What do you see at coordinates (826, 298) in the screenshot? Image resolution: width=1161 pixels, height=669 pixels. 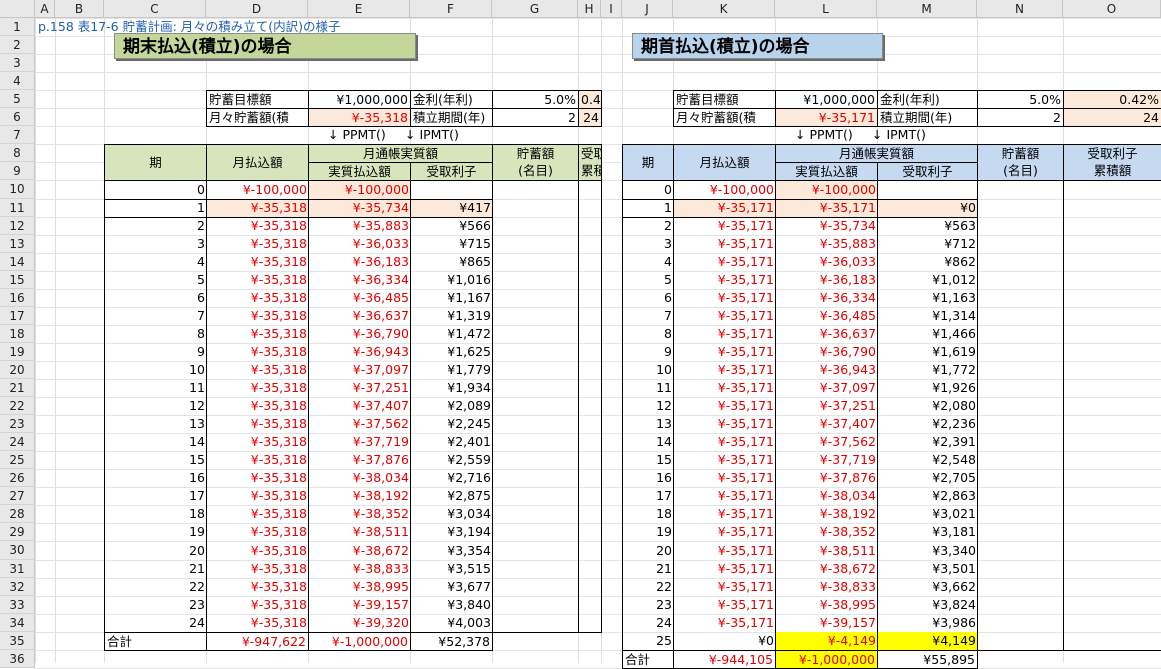 I see `real-pay-cell: ¥-36,334` at bounding box center [826, 298].